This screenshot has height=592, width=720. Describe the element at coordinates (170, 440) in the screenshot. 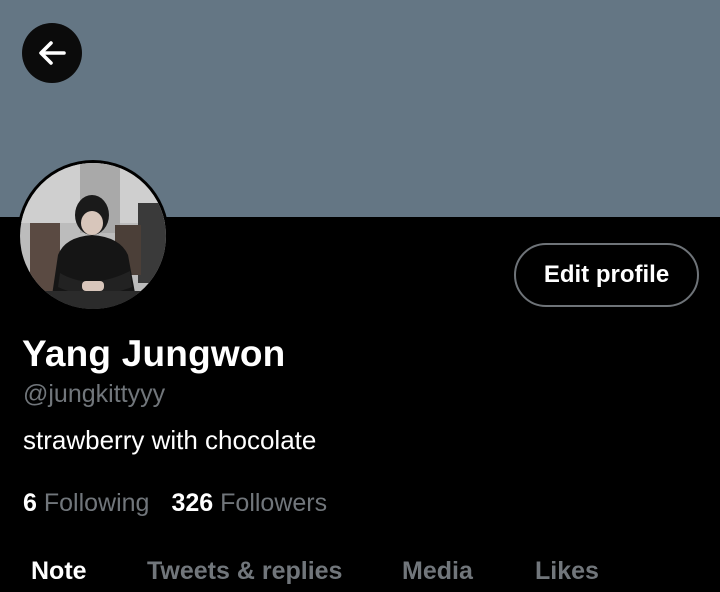

I see `bio-text: strawberry with chocolate` at that location.